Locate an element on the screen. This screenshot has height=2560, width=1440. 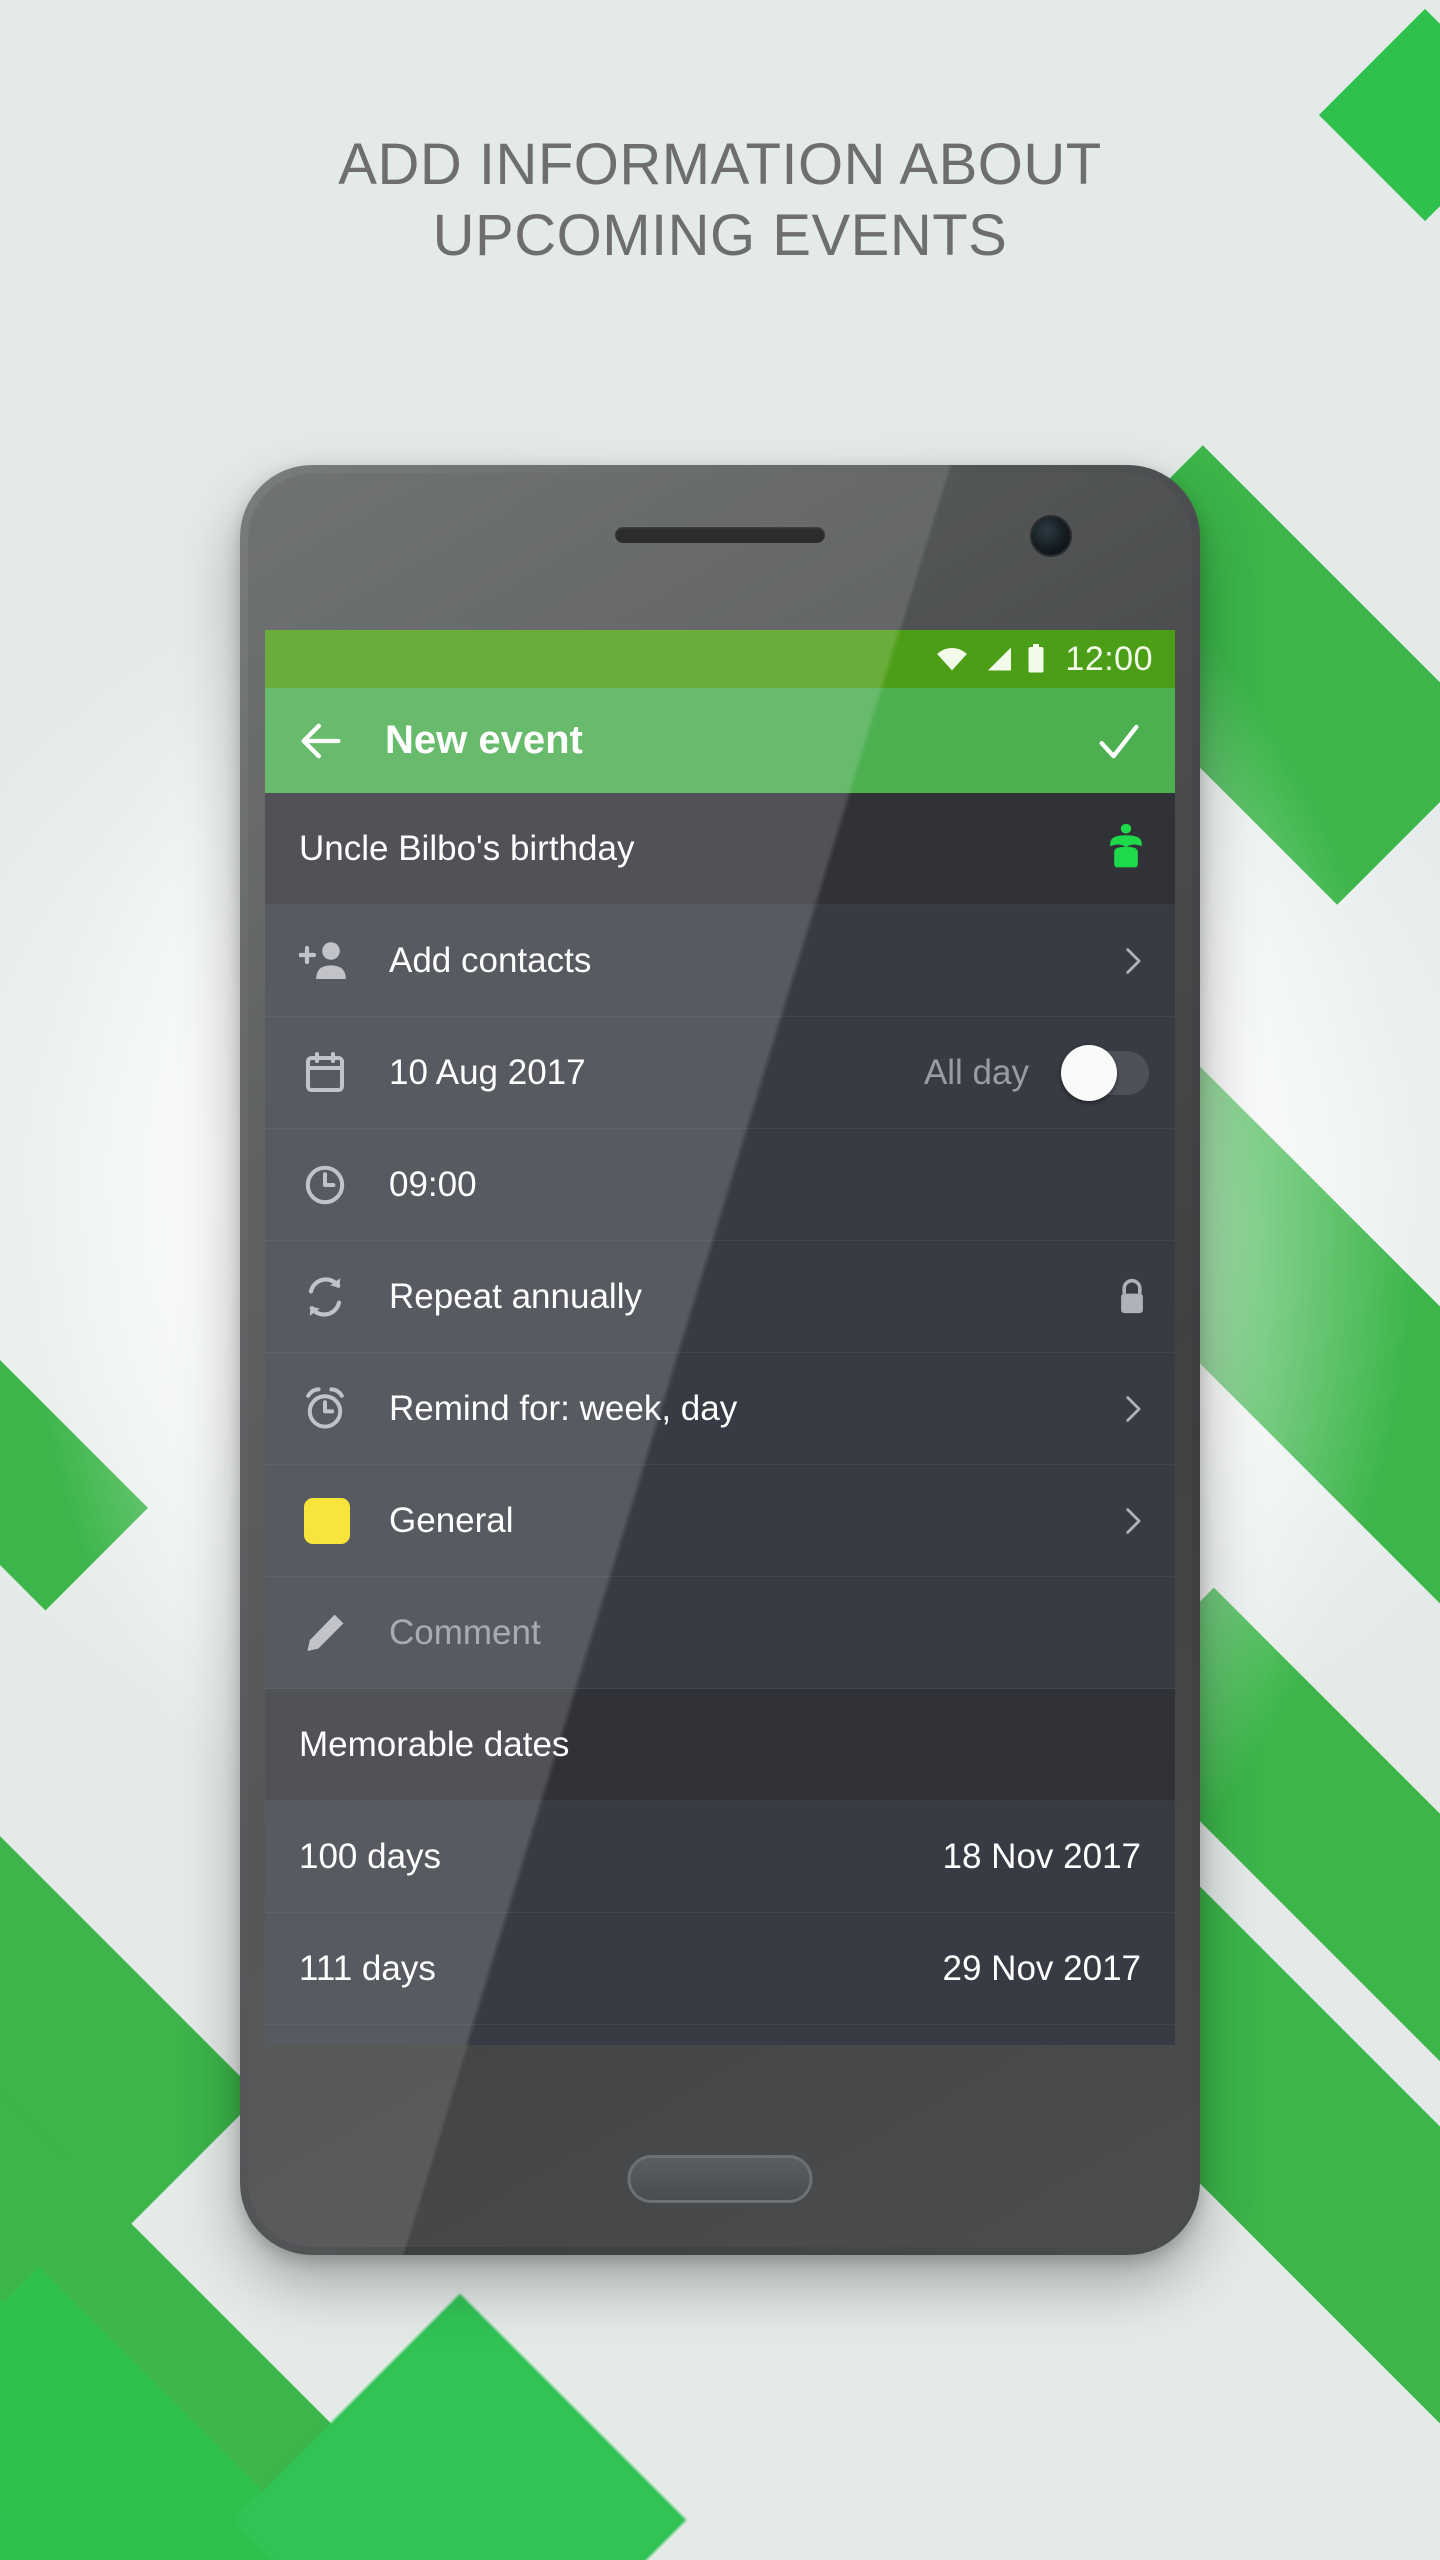
all-day-toggle is located at coordinates (1105, 1072).